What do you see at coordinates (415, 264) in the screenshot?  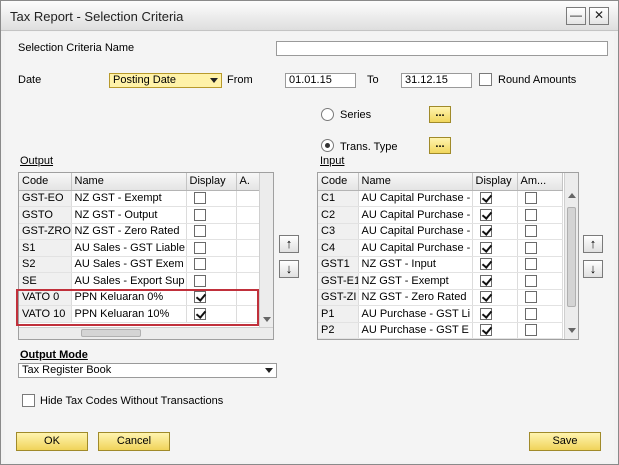 I see `name-cell: NZ GST - Input` at bounding box center [415, 264].